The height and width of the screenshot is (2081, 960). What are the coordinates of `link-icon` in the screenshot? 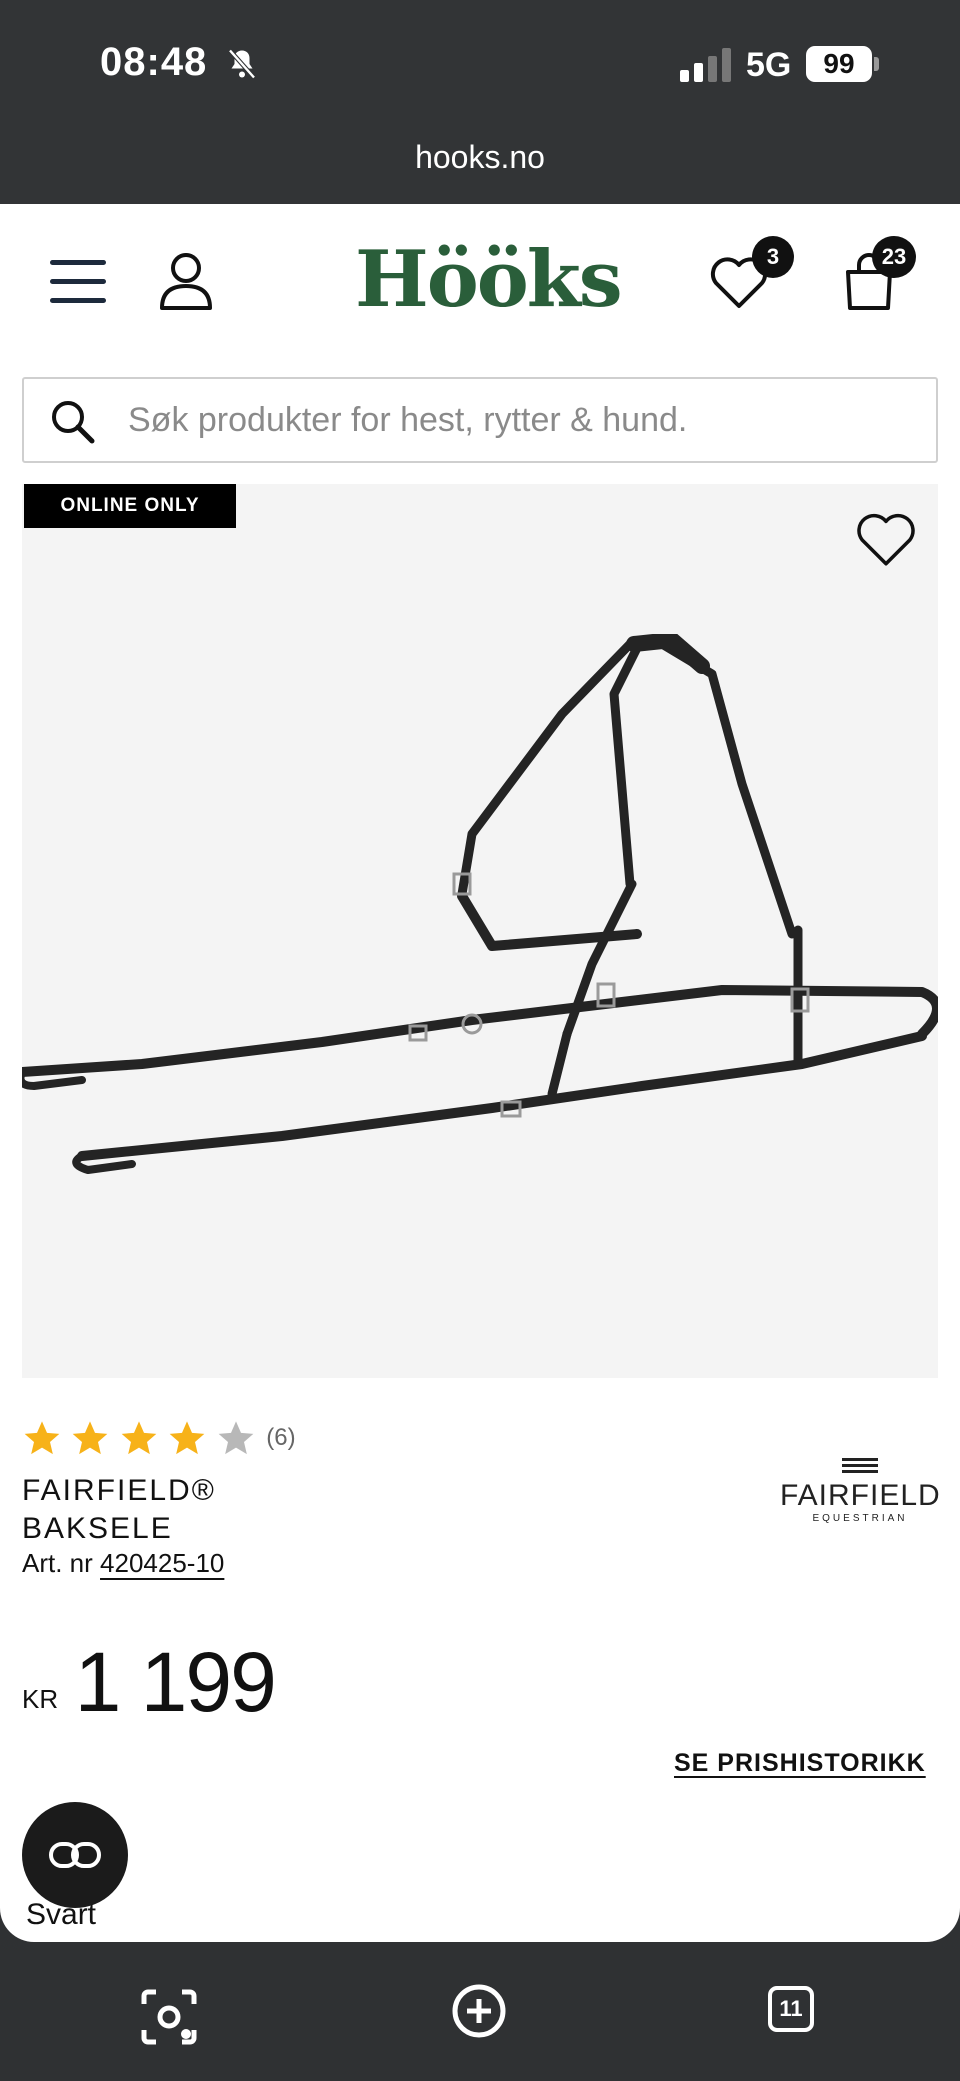 It's located at (75, 1855).